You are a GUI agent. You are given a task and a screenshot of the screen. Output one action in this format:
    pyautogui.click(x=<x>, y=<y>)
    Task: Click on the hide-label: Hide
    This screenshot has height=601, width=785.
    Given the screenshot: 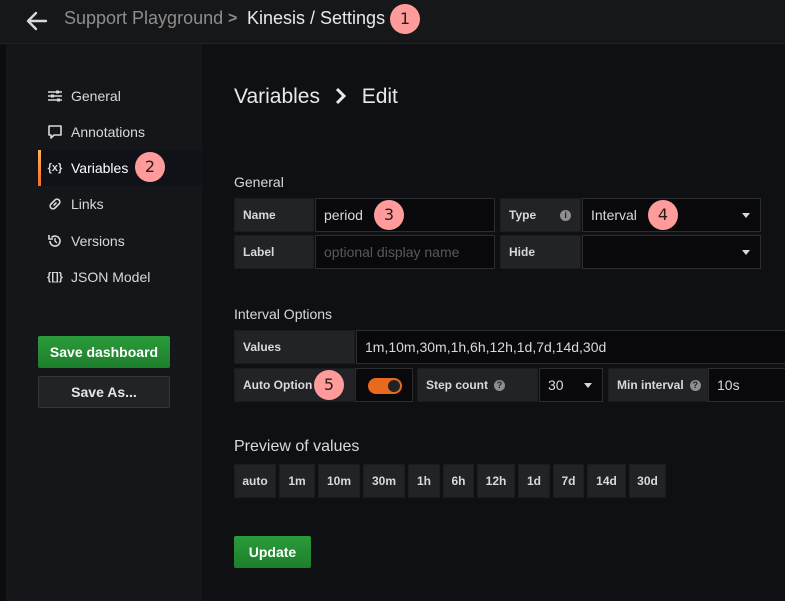 What is the action you would take?
    pyautogui.click(x=540, y=252)
    